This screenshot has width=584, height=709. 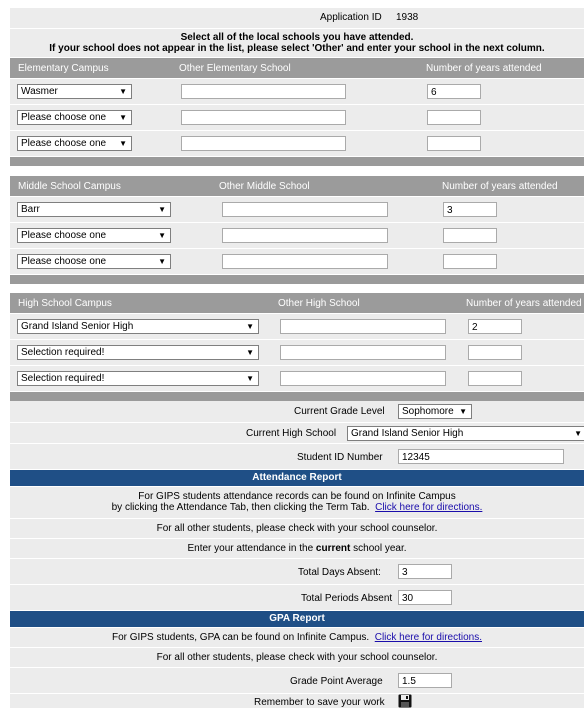 I want to click on current-high-school-select: Grand Island Senior High ▼, so click(x=465, y=433).